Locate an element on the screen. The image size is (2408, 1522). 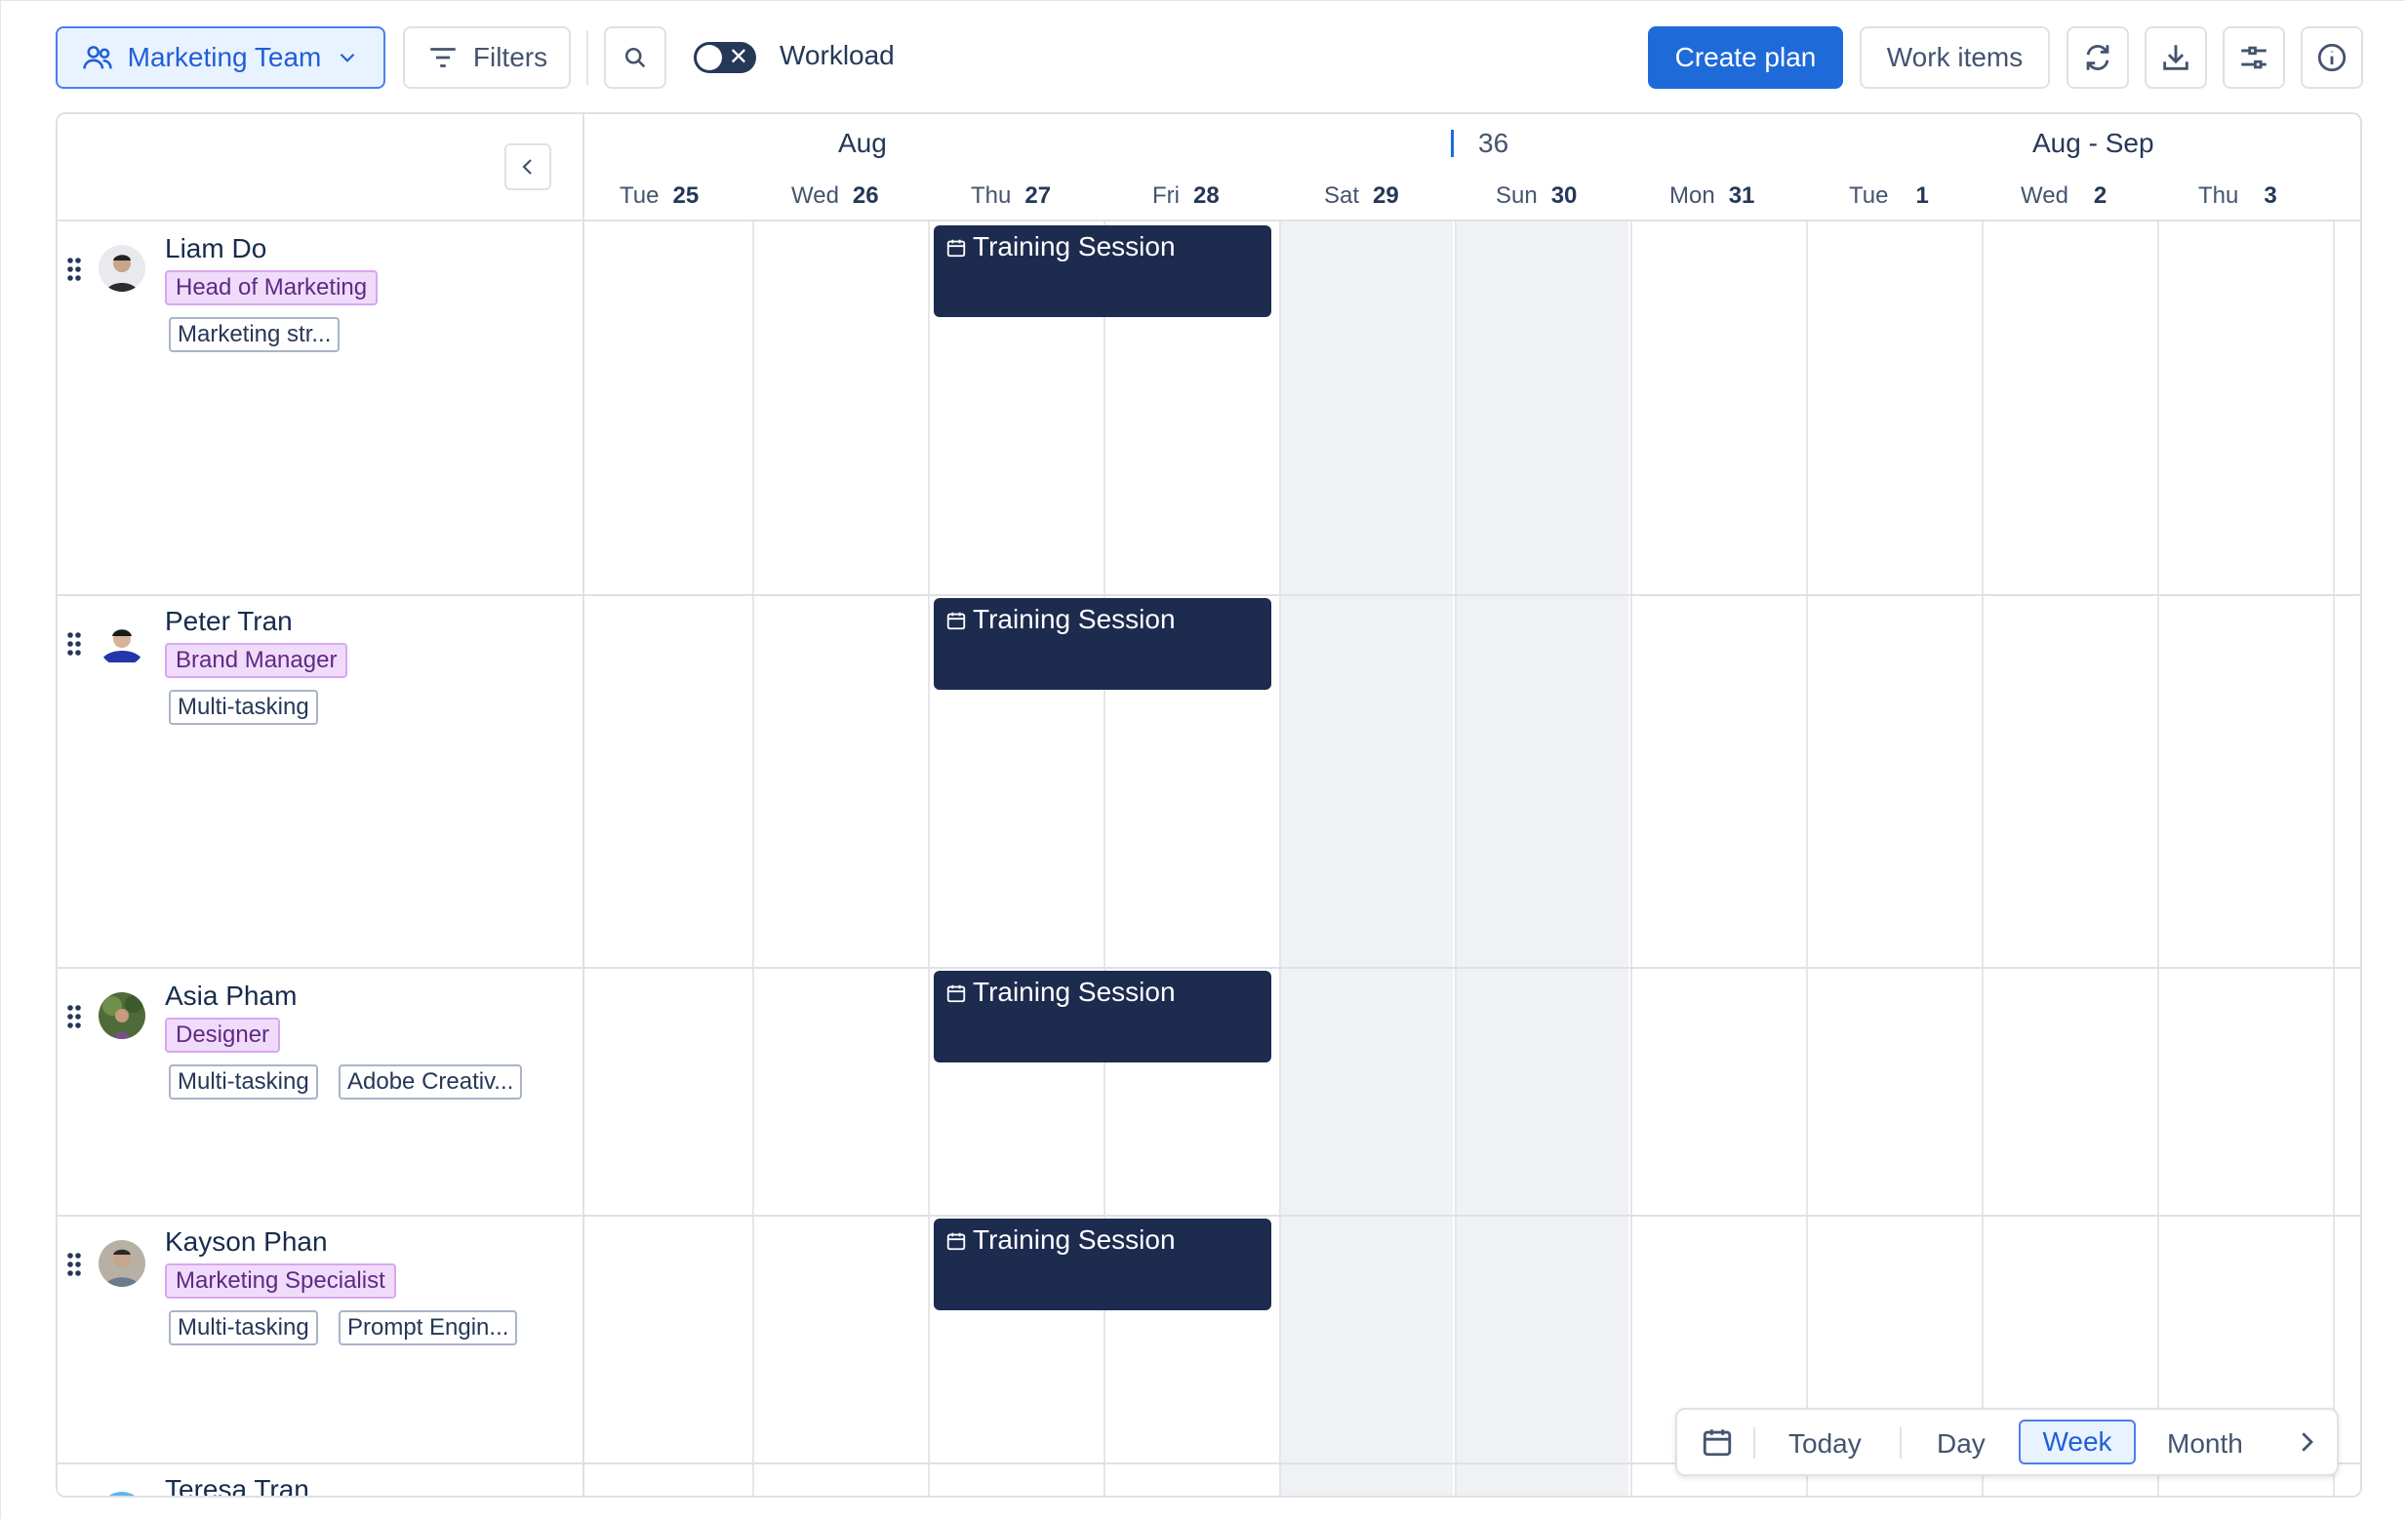
workload-toggle: ✕ is located at coordinates (725, 58).